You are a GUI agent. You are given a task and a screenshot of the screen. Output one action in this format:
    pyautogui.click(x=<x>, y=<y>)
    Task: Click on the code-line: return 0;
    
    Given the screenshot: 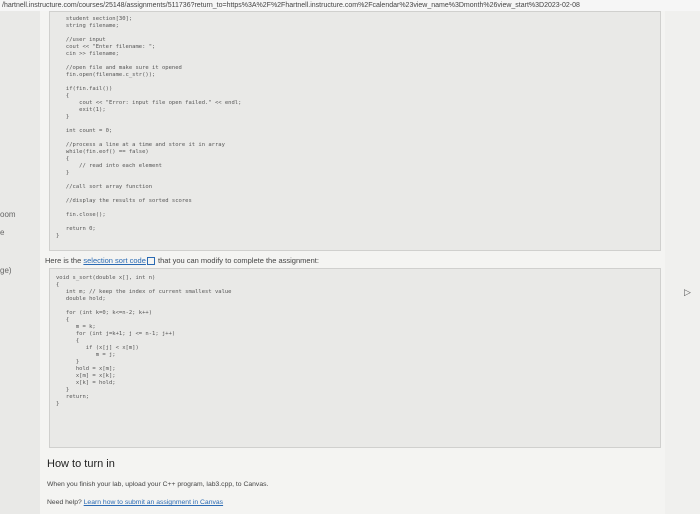 What is the action you would take?
    pyautogui.click(x=76, y=229)
    